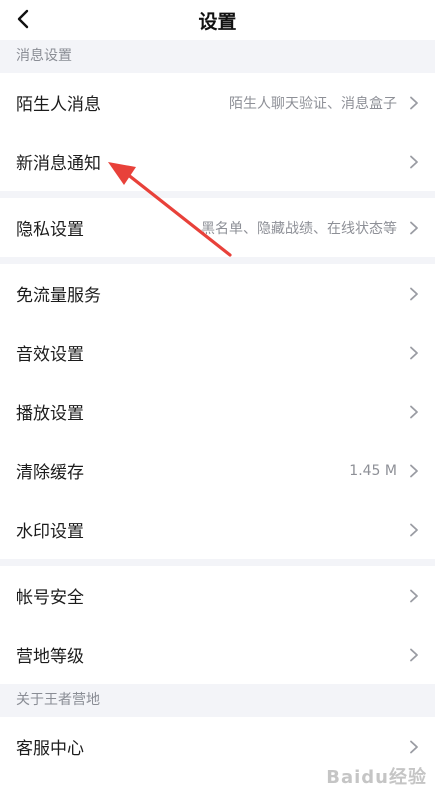  Describe the element at coordinates (44, 56) in the screenshot. I see `section-label-message: 消息设置` at that location.